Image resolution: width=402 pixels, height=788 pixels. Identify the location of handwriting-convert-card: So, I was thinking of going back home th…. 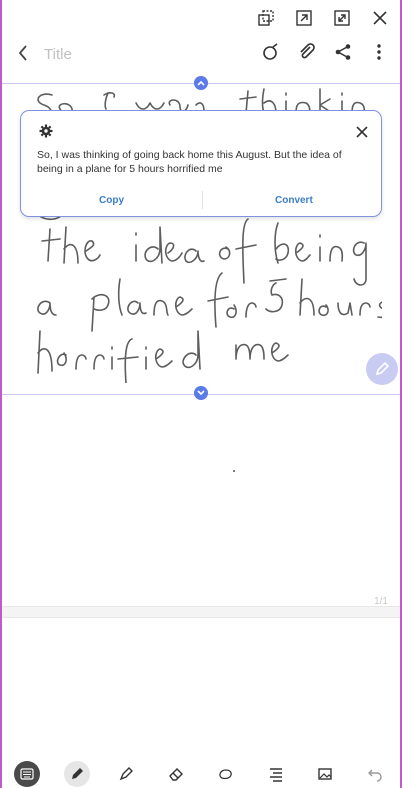
(201, 163).